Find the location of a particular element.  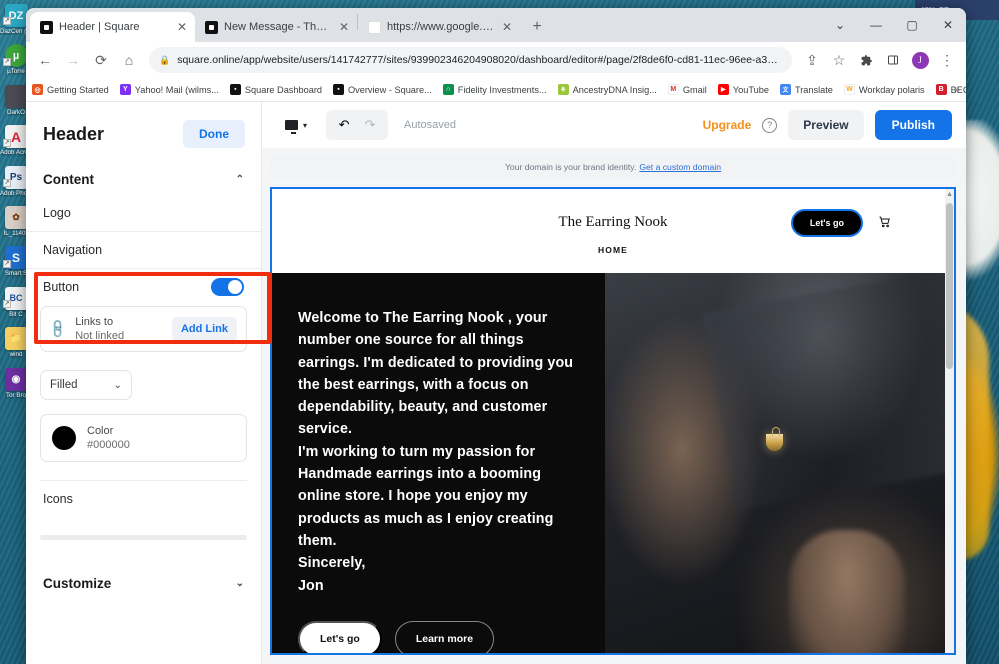

content-section-header: Content ⌃ is located at coordinates (143, 178).